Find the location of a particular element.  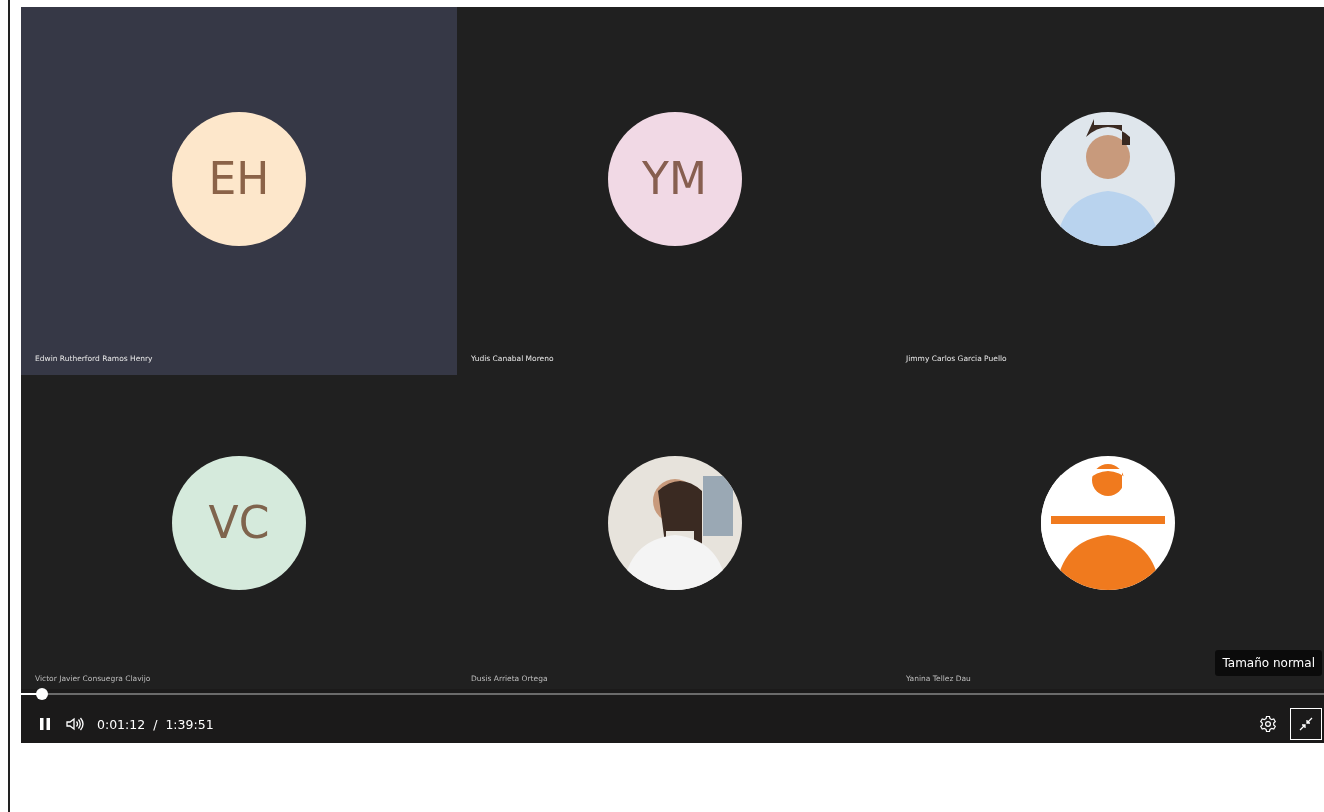

speaker-icon is located at coordinates (75, 724).